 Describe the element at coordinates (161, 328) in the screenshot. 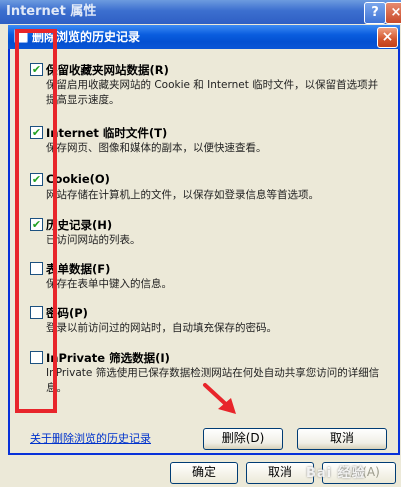

I see `option-description: 登录以前访问过的网站时，自动填充保存的密码。` at that location.